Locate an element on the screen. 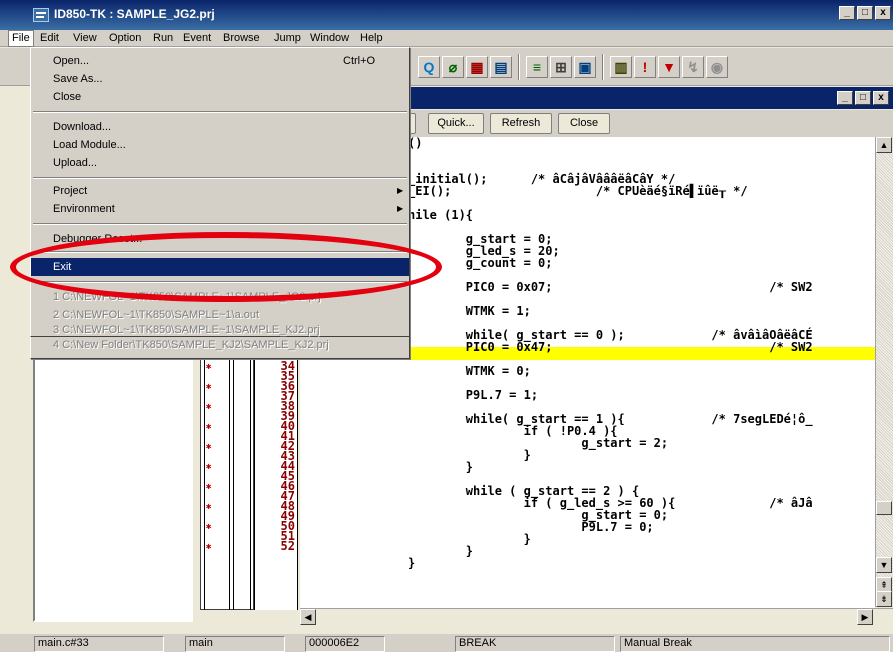 Image resolution: width=893 pixels, height=652 pixels. scroll-thumb is located at coordinates (884, 508).